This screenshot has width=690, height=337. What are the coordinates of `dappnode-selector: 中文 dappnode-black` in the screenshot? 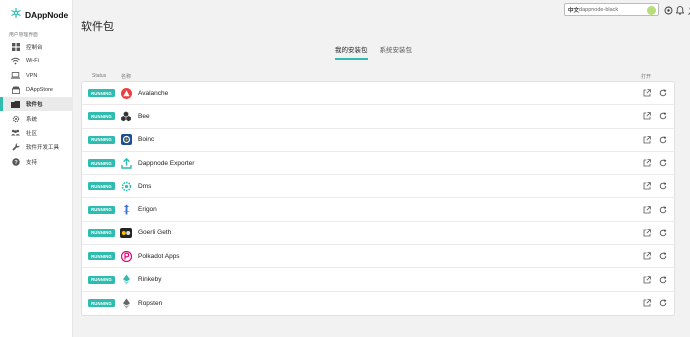 It's located at (611, 9).